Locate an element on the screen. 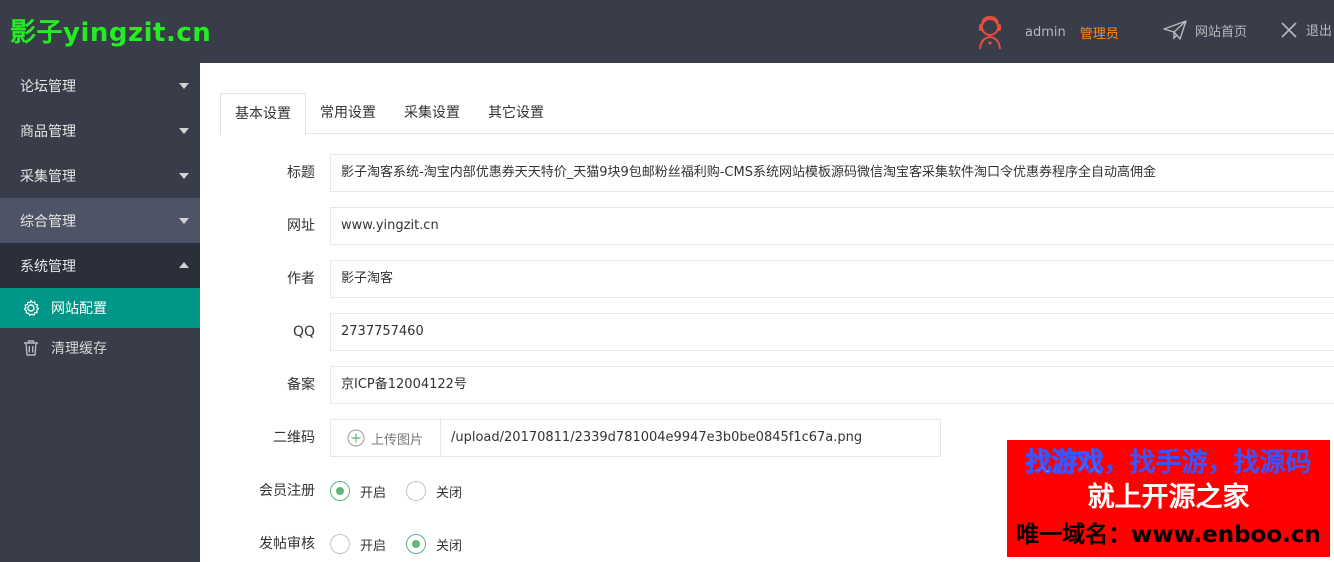 This screenshot has width=1334, height=562. gear-icon is located at coordinates (31, 307).